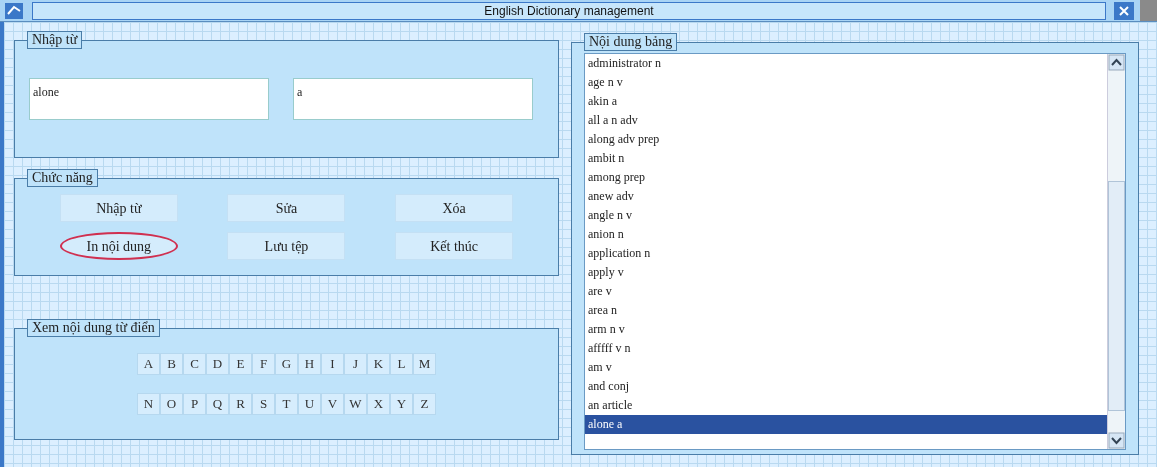 This screenshot has height=467, width=1157. I want to click on letter-button: J, so click(355, 364).